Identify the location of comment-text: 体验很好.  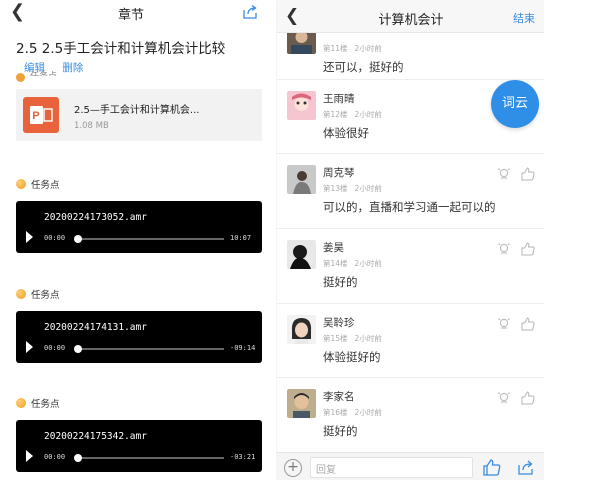
(346, 133).